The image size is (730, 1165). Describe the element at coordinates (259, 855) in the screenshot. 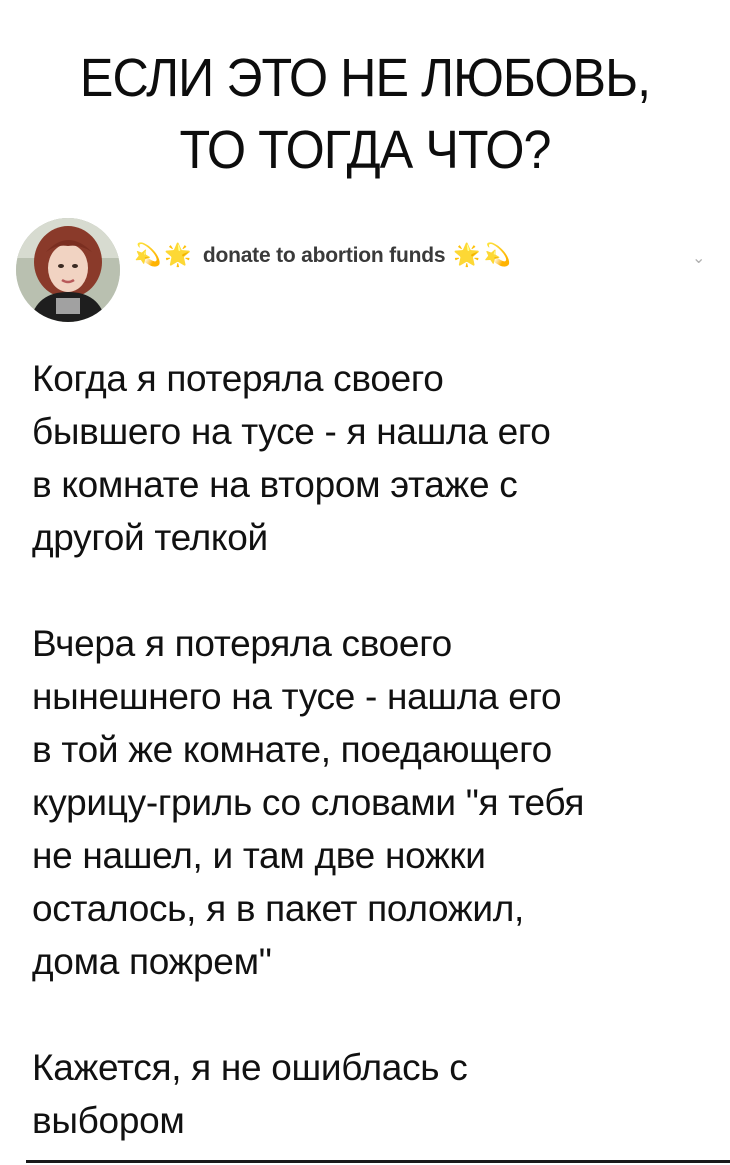

I see `text-line: не нашел, и там две ножки` at that location.